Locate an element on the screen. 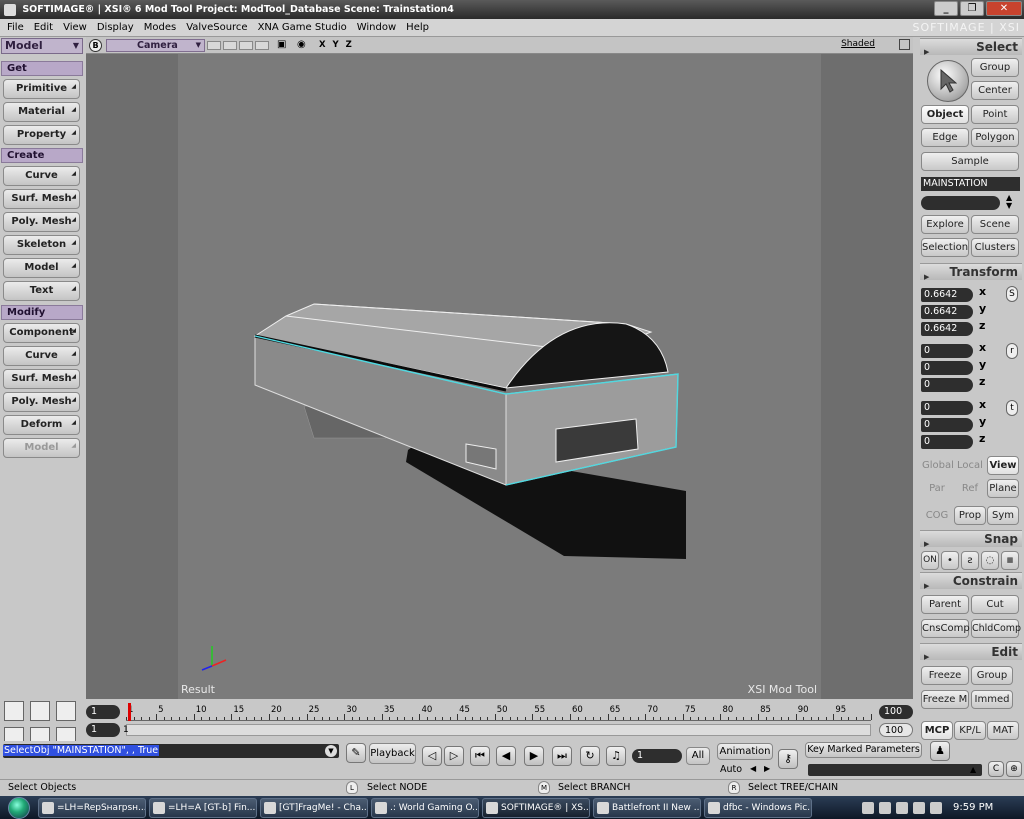  scale-mode-button: S is located at coordinates (1012, 294).